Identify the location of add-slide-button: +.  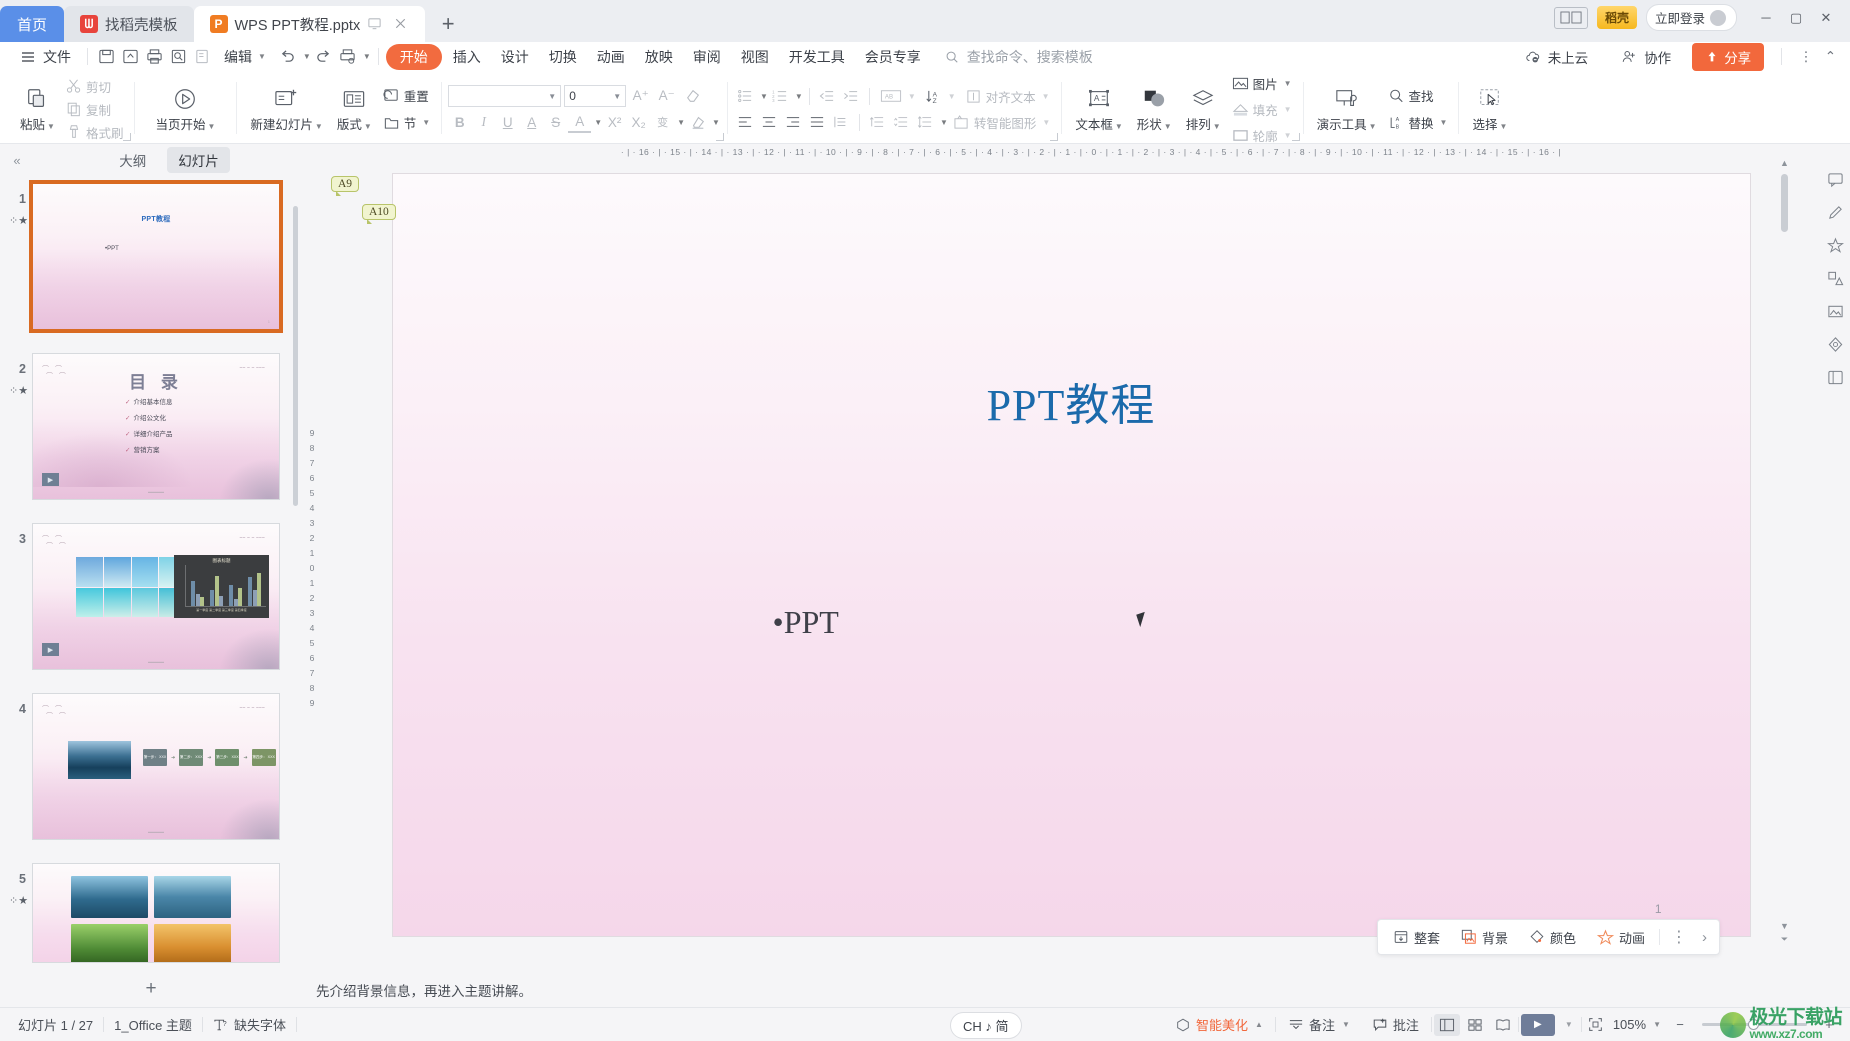
(151, 989).